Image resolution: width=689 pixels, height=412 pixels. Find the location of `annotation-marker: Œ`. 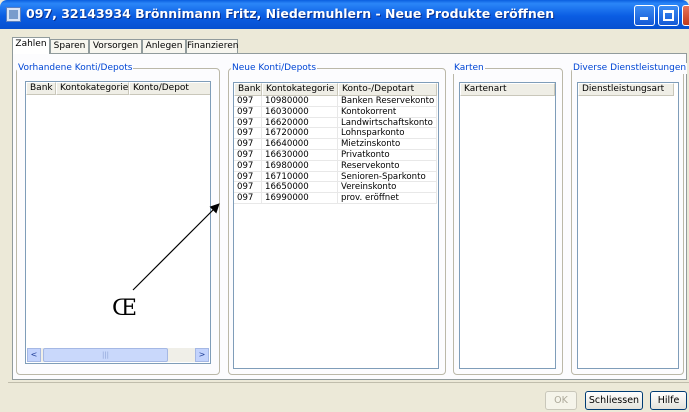

annotation-marker: Œ is located at coordinates (125, 308).